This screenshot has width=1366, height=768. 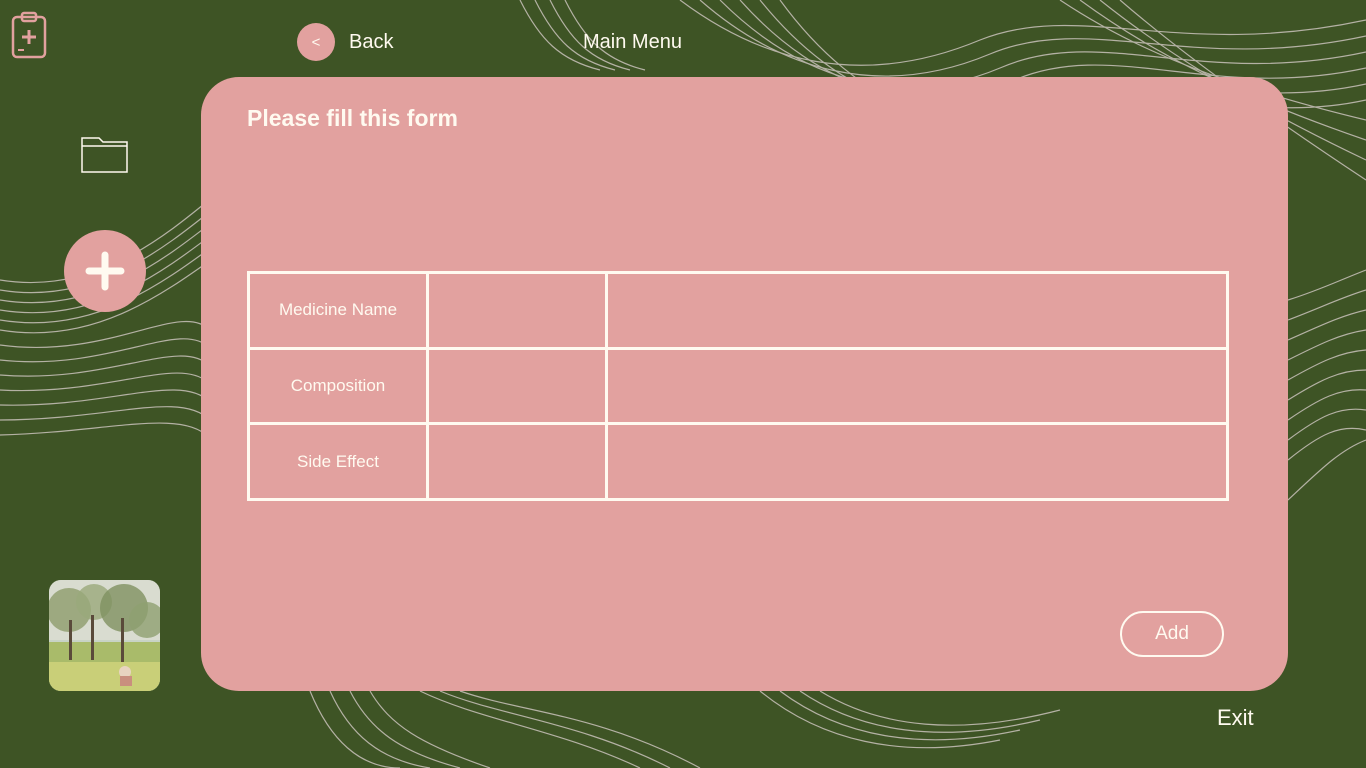 I want to click on main-menu-link: Main Menu, so click(x=632, y=42).